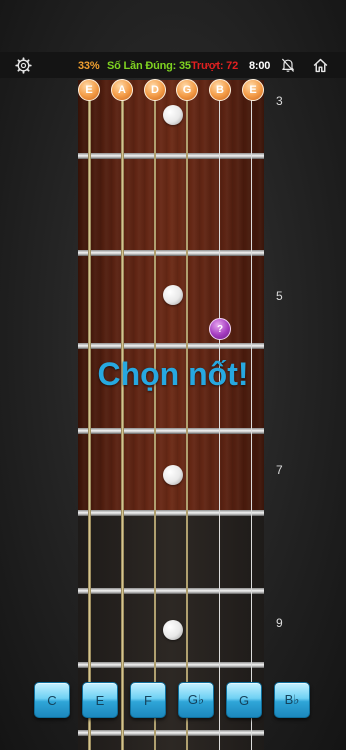 This screenshot has width=346, height=750. What do you see at coordinates (279, 623) in the screenshot?
I see `fret-number-9: 9` at bounding box center [279, 623].